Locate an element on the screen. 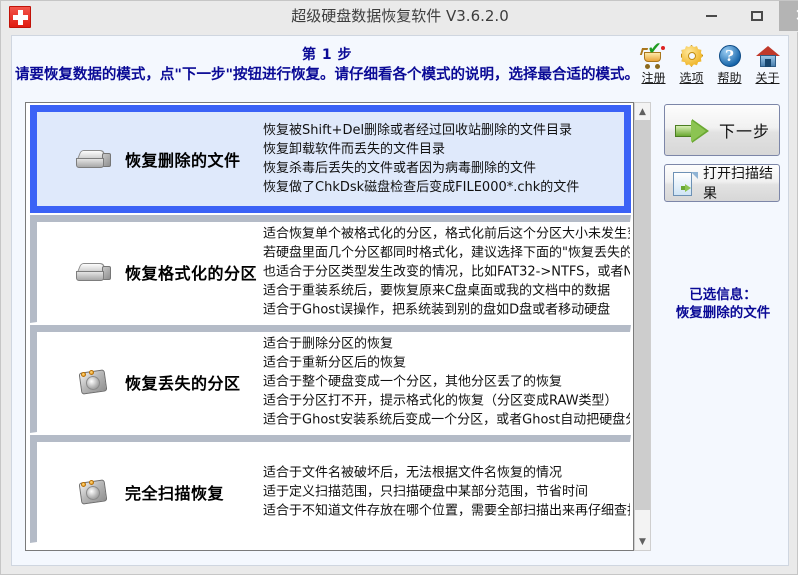 This screenshot has height=575, width=798. mode-desc-line: 适于定义扫描范围，只扫描硬盘中某部分范围，节省时间 is located at coordinates (426, 492).